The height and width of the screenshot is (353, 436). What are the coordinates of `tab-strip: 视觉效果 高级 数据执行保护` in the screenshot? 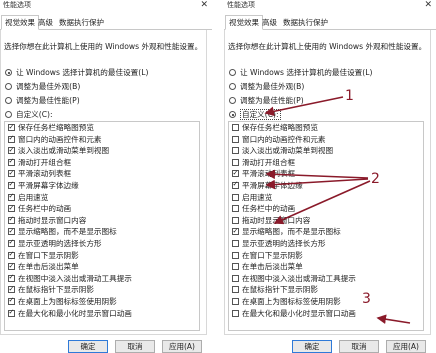 It's located at (106, 22).